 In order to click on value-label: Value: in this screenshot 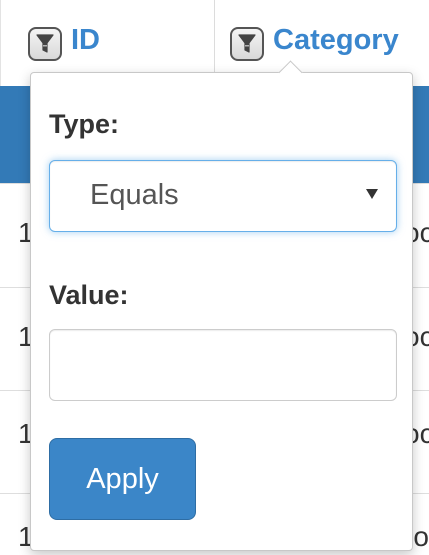, I will do `click(89, 295)`.